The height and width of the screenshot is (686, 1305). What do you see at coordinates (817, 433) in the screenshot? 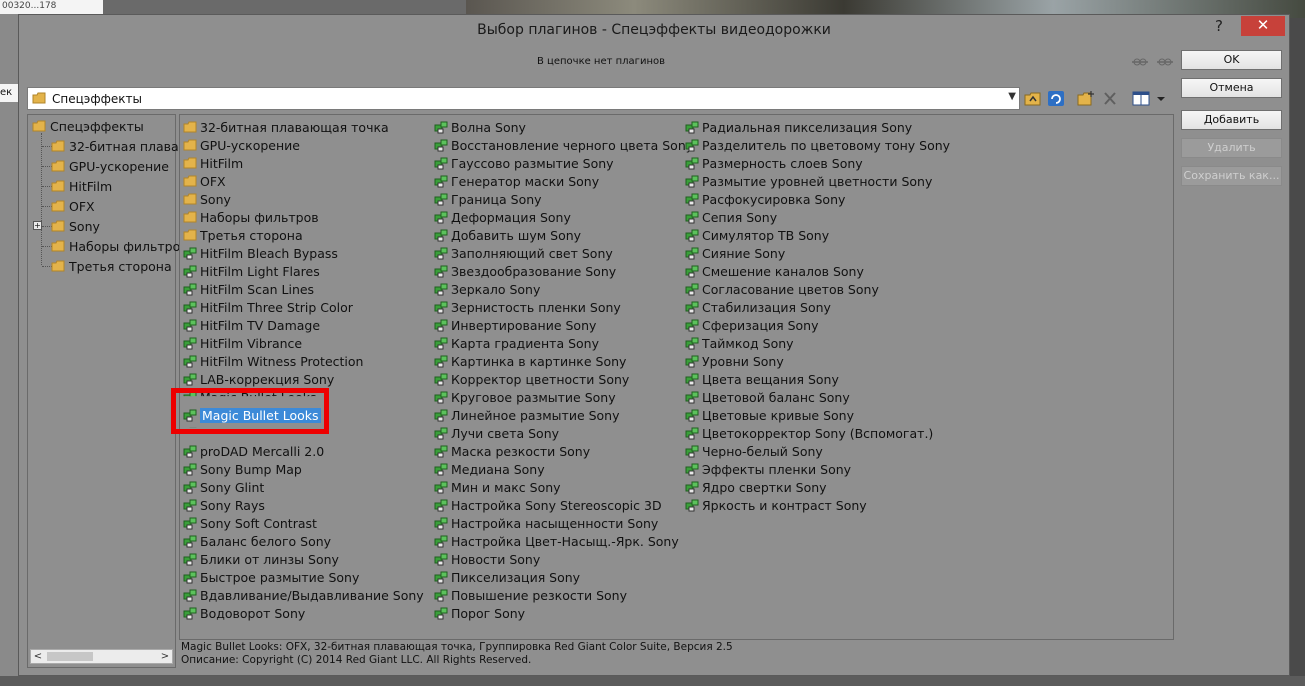
I see `plugin-list-item: Цветокорректор Sony (Вспомогат.)` at bounding box center [817, 433].